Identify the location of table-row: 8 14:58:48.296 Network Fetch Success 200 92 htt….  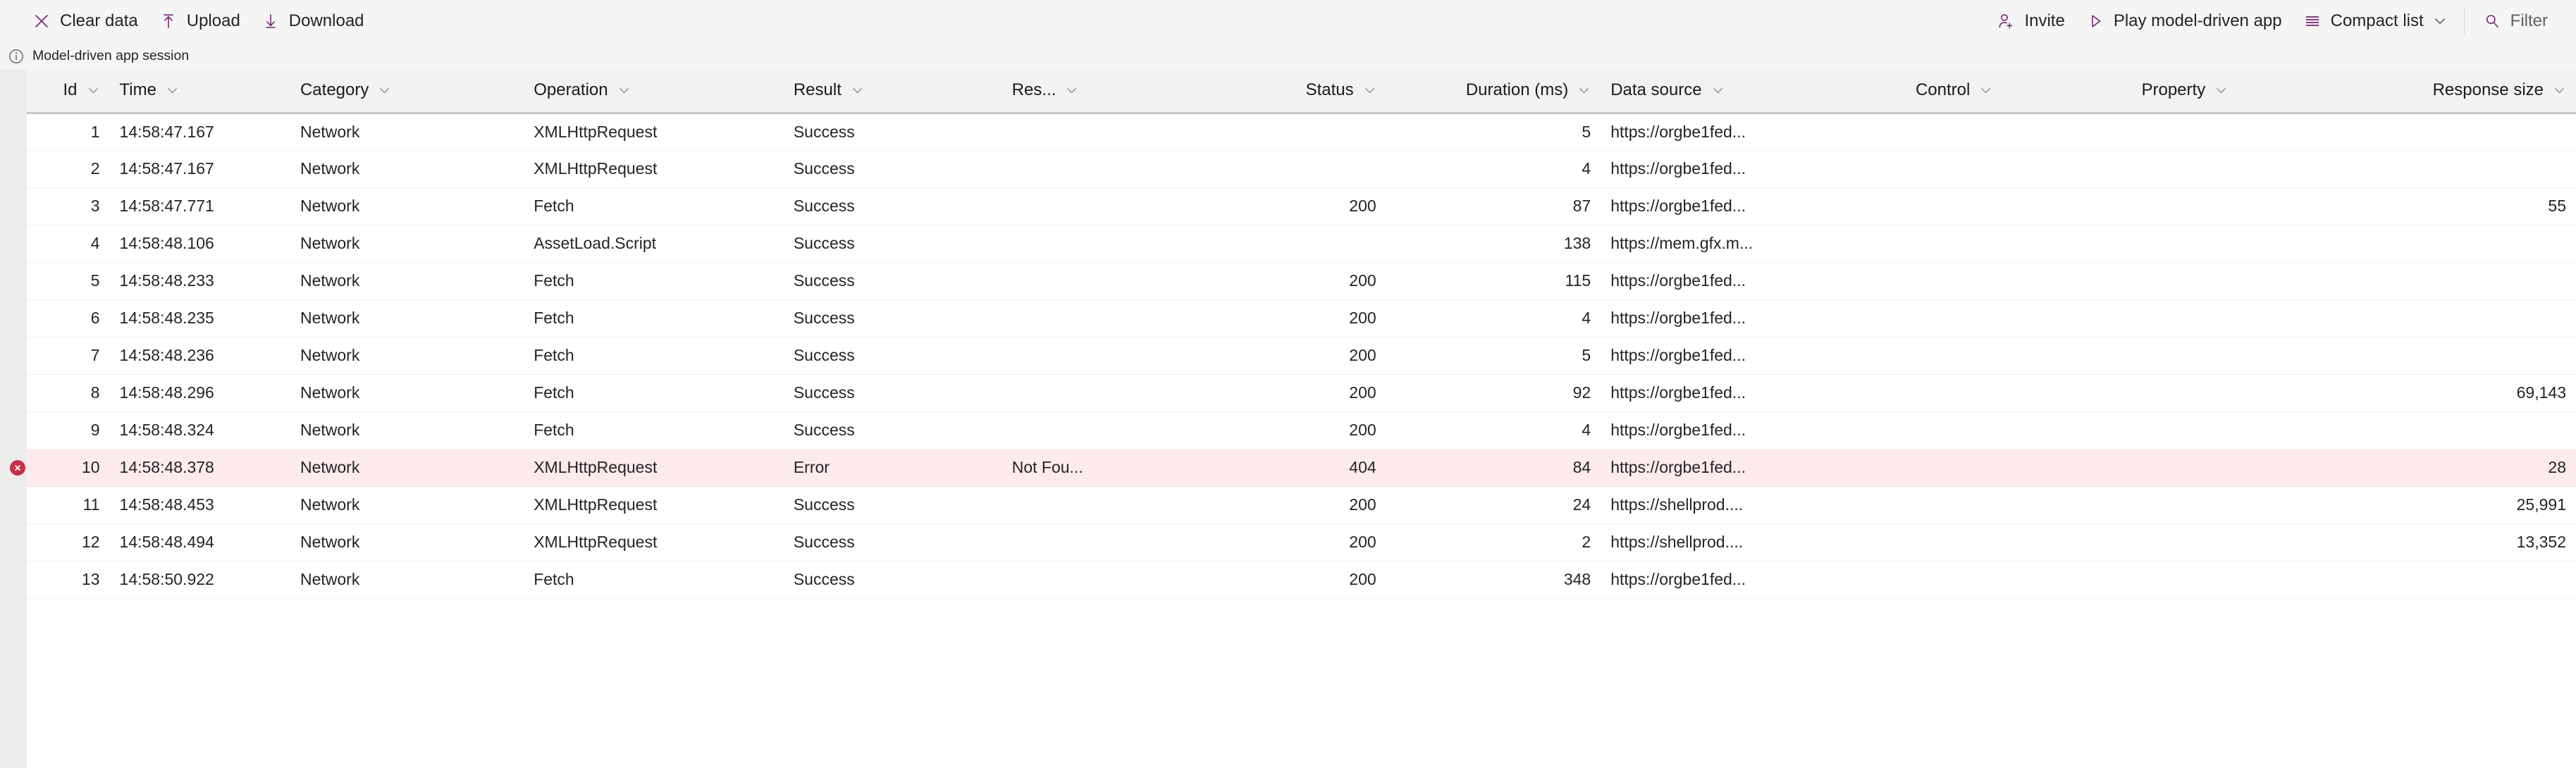
(1301, 393).